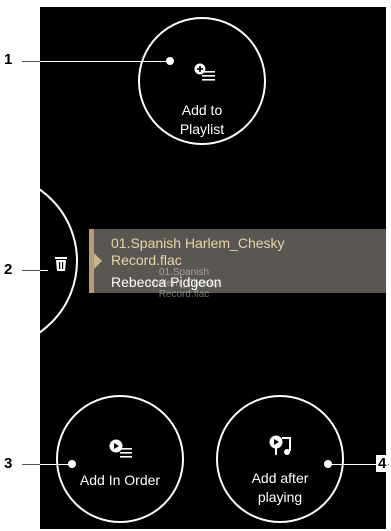 This screenshot has width=391, height=531. What do you see at coordinates (98, 261) in the screenshot?
I see `play-indicator-icon` at bounding box center [98, 261].